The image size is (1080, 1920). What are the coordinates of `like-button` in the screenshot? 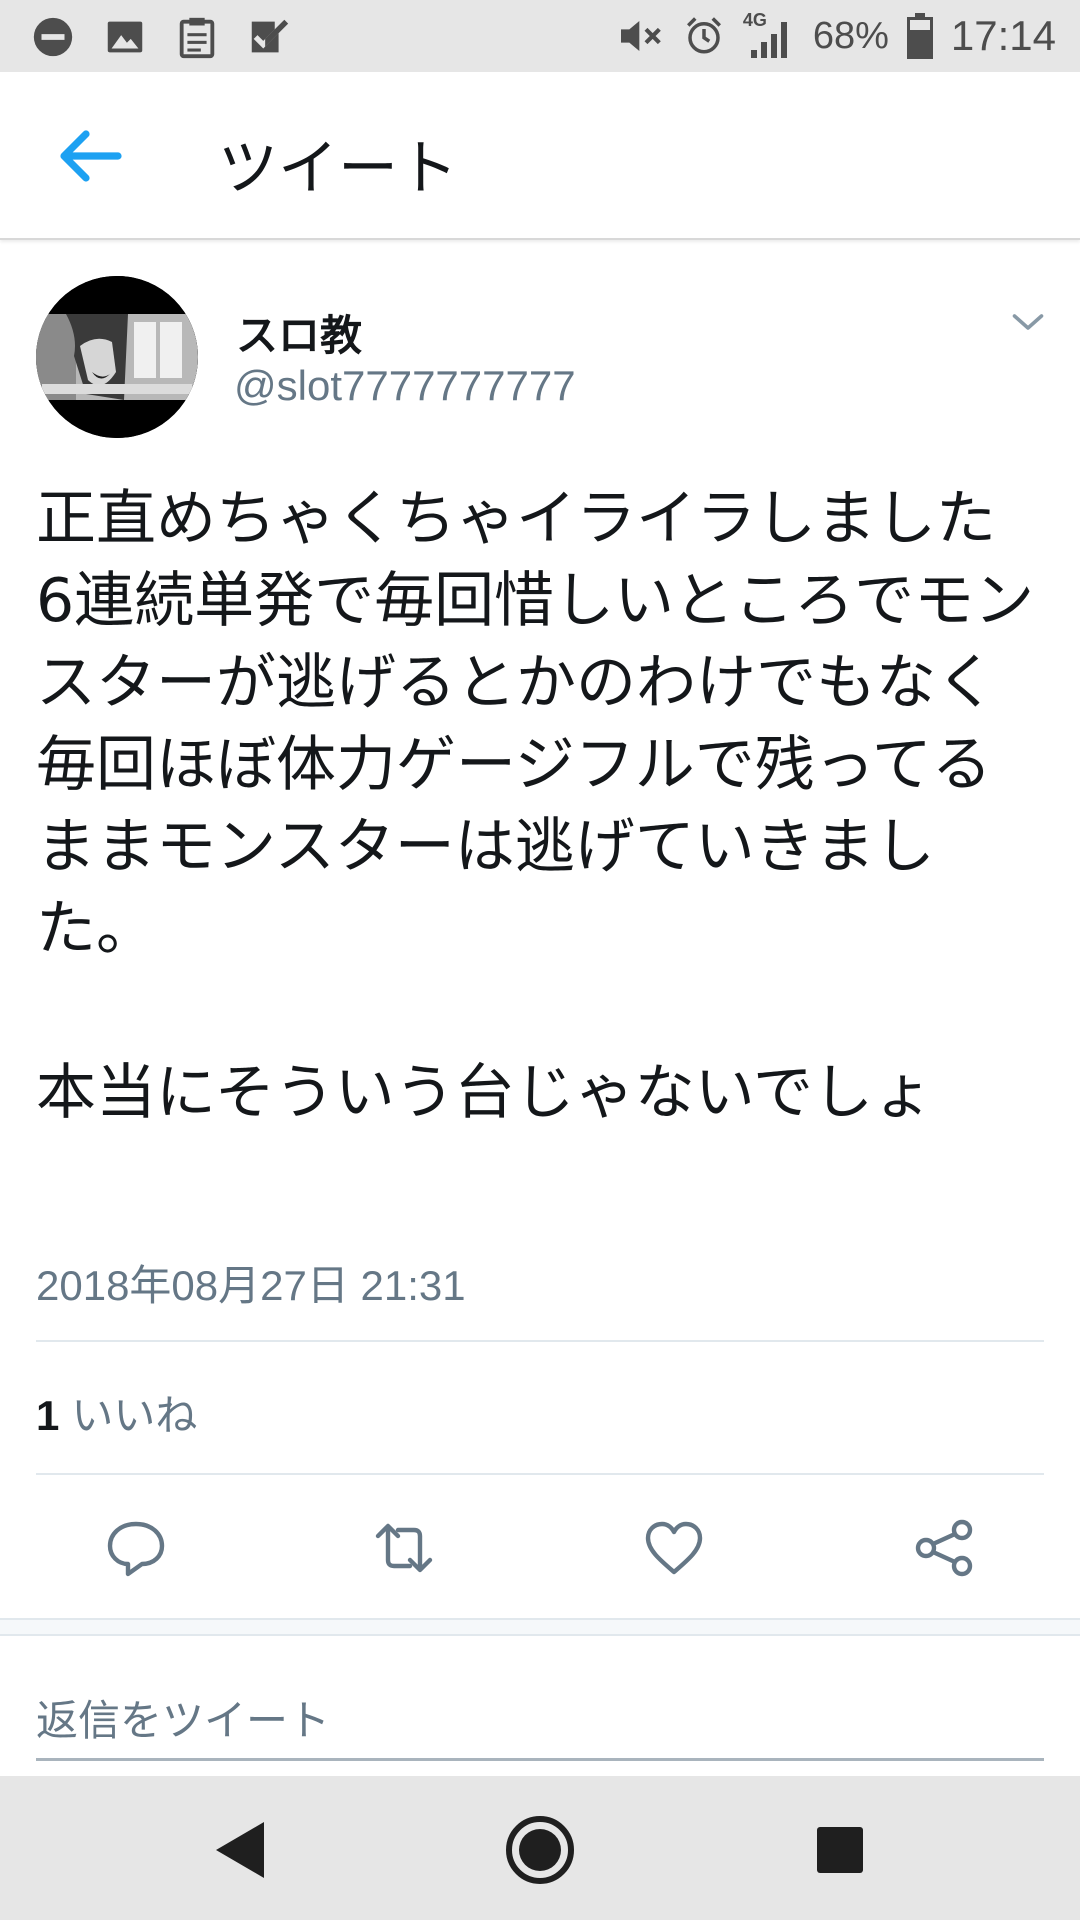 It's located at (674, 1548).